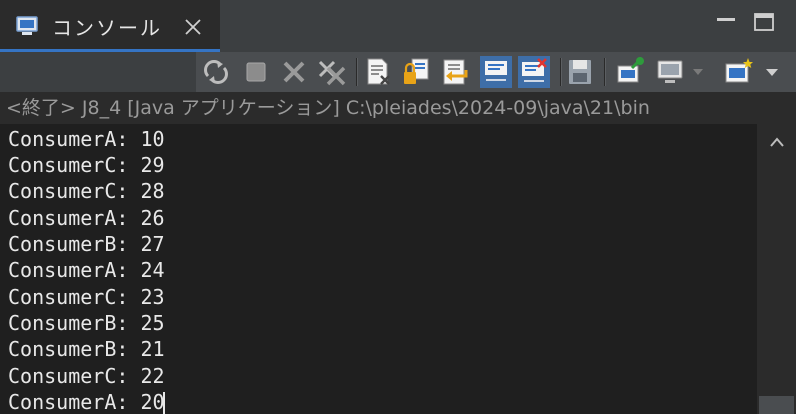 The image size is (796, 414). I want to click on console-line: ConsumerA: 26, so click(86, 218).